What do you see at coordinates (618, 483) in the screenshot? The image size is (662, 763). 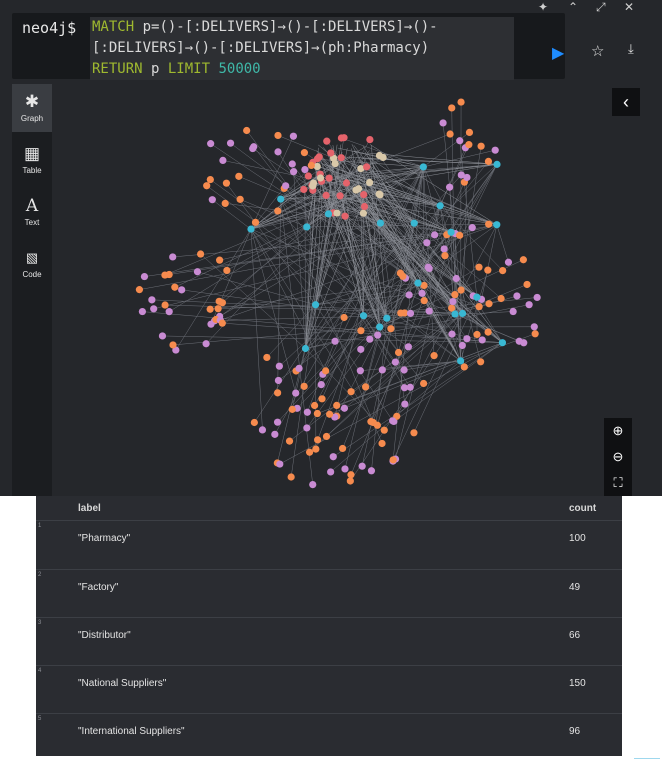 I see `fit-to-screen-icon: ⛶` at bounding box center [618, 483].